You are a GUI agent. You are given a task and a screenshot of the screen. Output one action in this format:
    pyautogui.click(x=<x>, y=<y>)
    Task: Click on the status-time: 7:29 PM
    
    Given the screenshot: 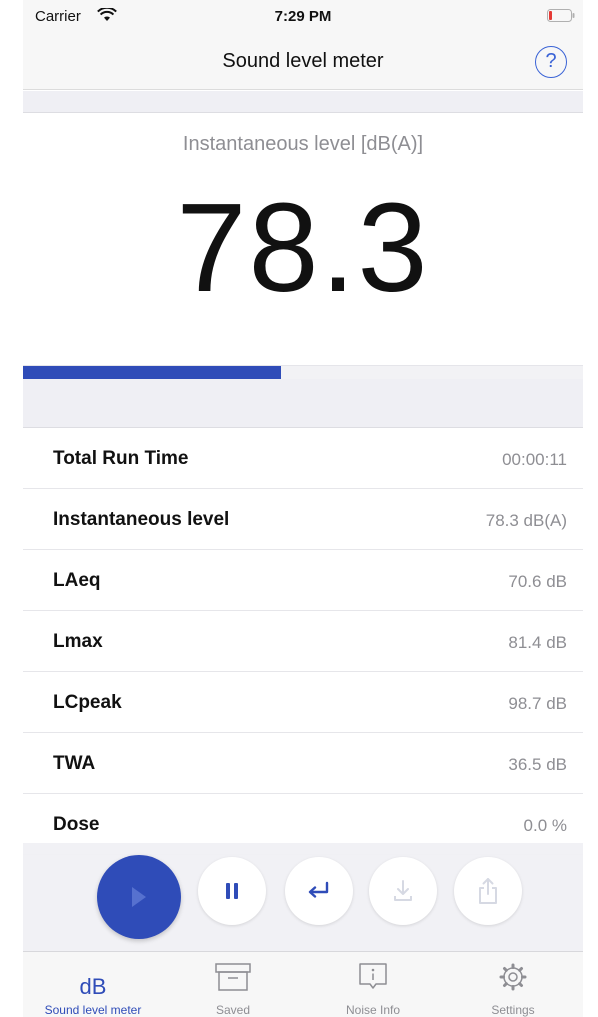 What is the action you would take?
    pyautogui.click(x=303, y=16)
    